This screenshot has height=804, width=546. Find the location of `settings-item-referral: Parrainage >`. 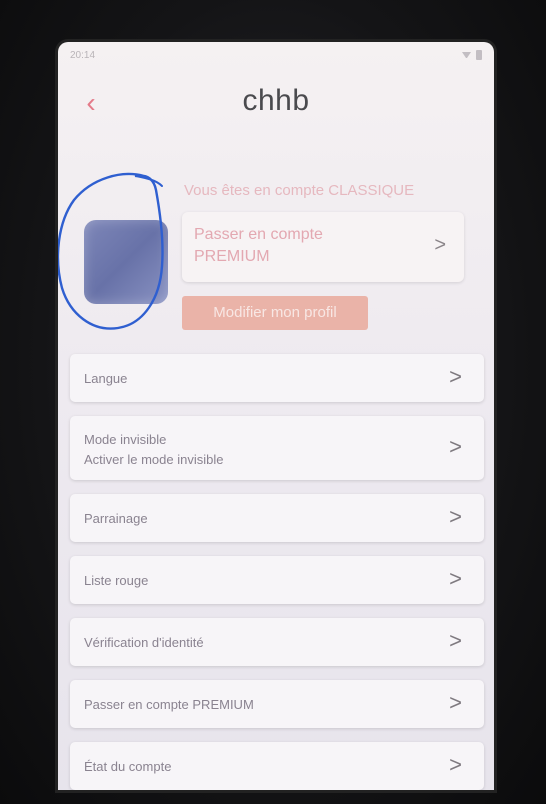

settings-item-referral: Parrainage > is located at coordinates (277, 518).